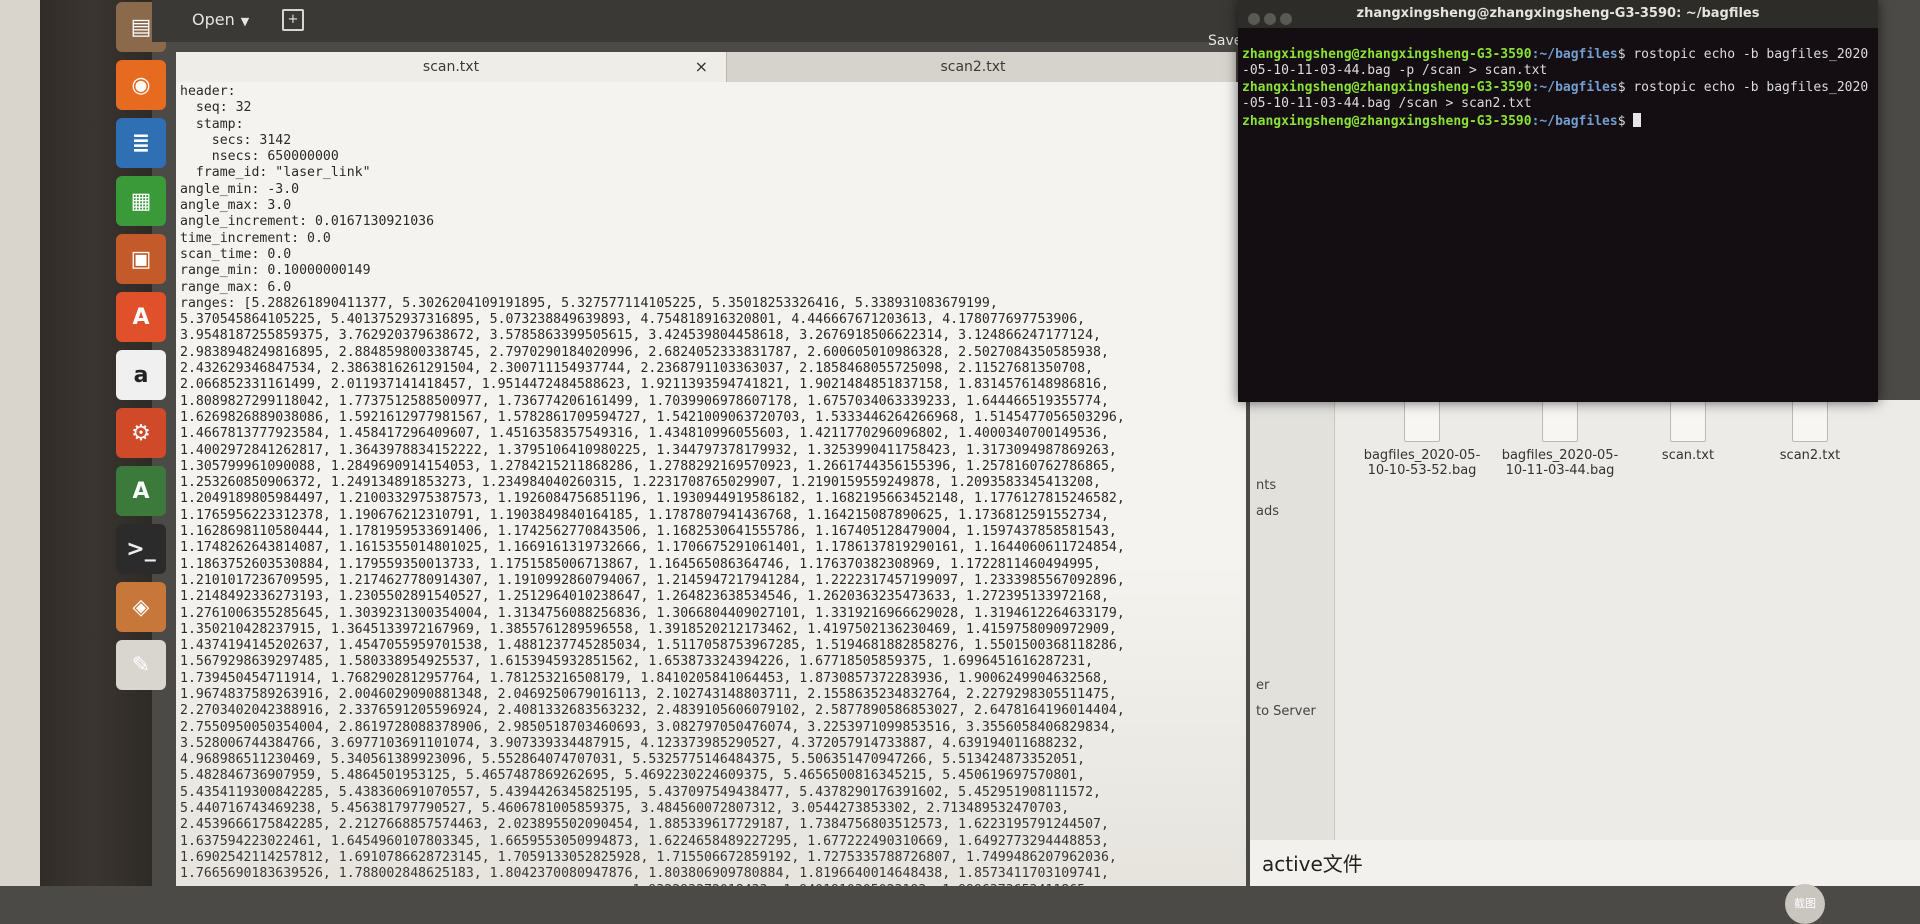  I want to click on command-text: -05-10-11-03-44.bag /scan > scan2.txt, so click(1387, 103).